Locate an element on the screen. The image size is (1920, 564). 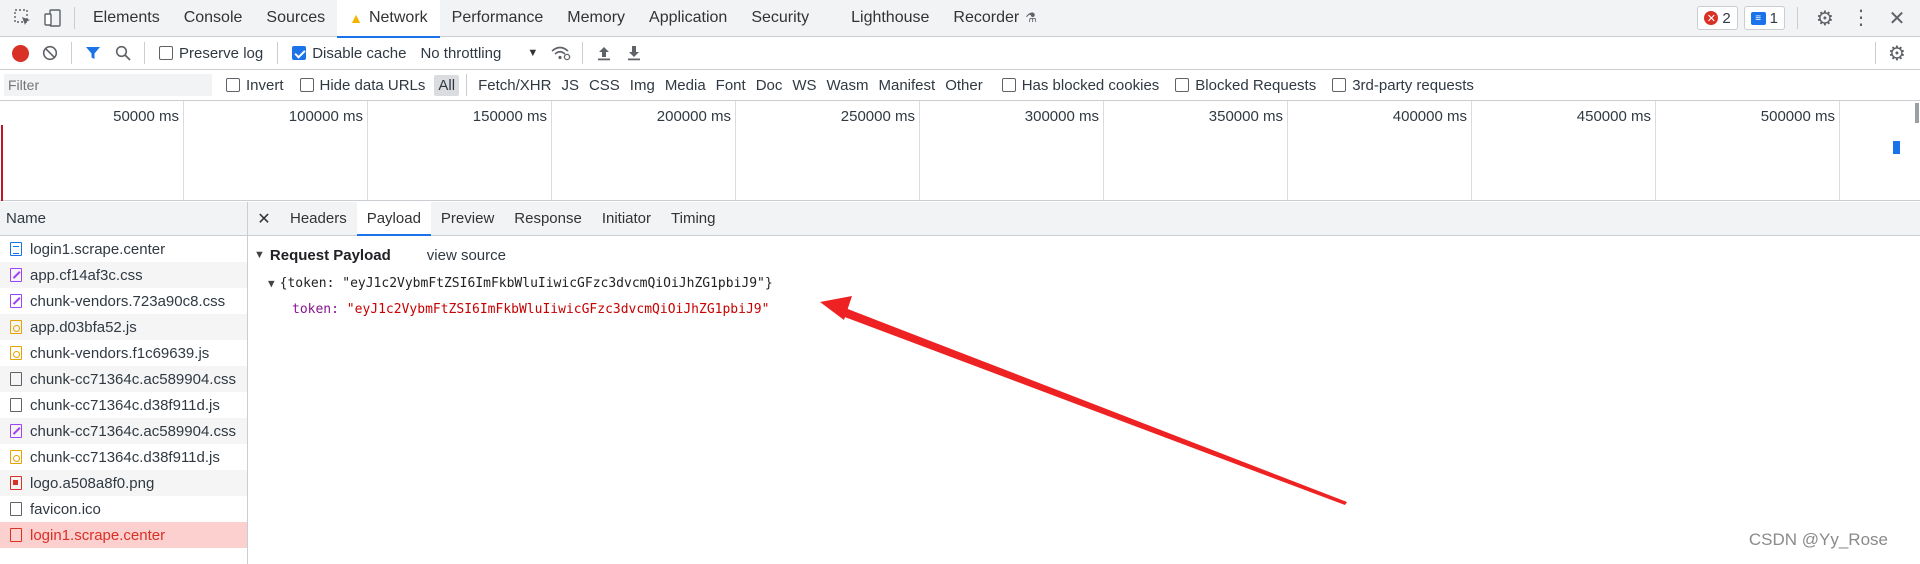
tab-console: Console is located at coordinates (213, 18).